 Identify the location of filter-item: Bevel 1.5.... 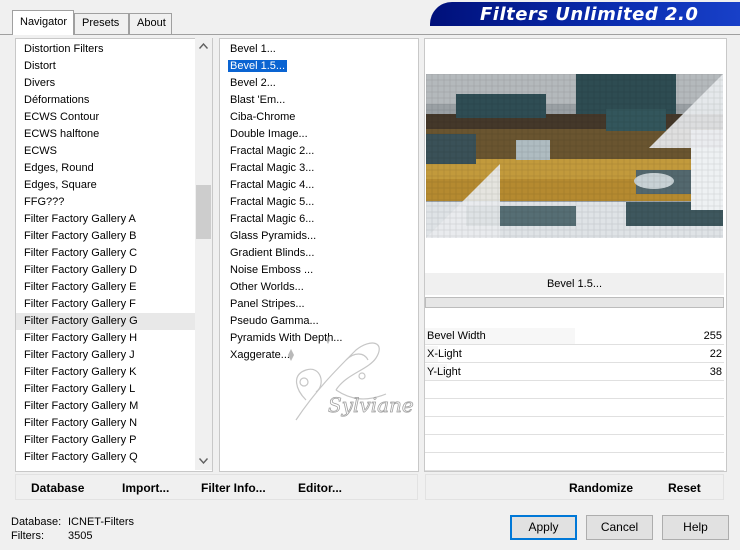
(317, 66).